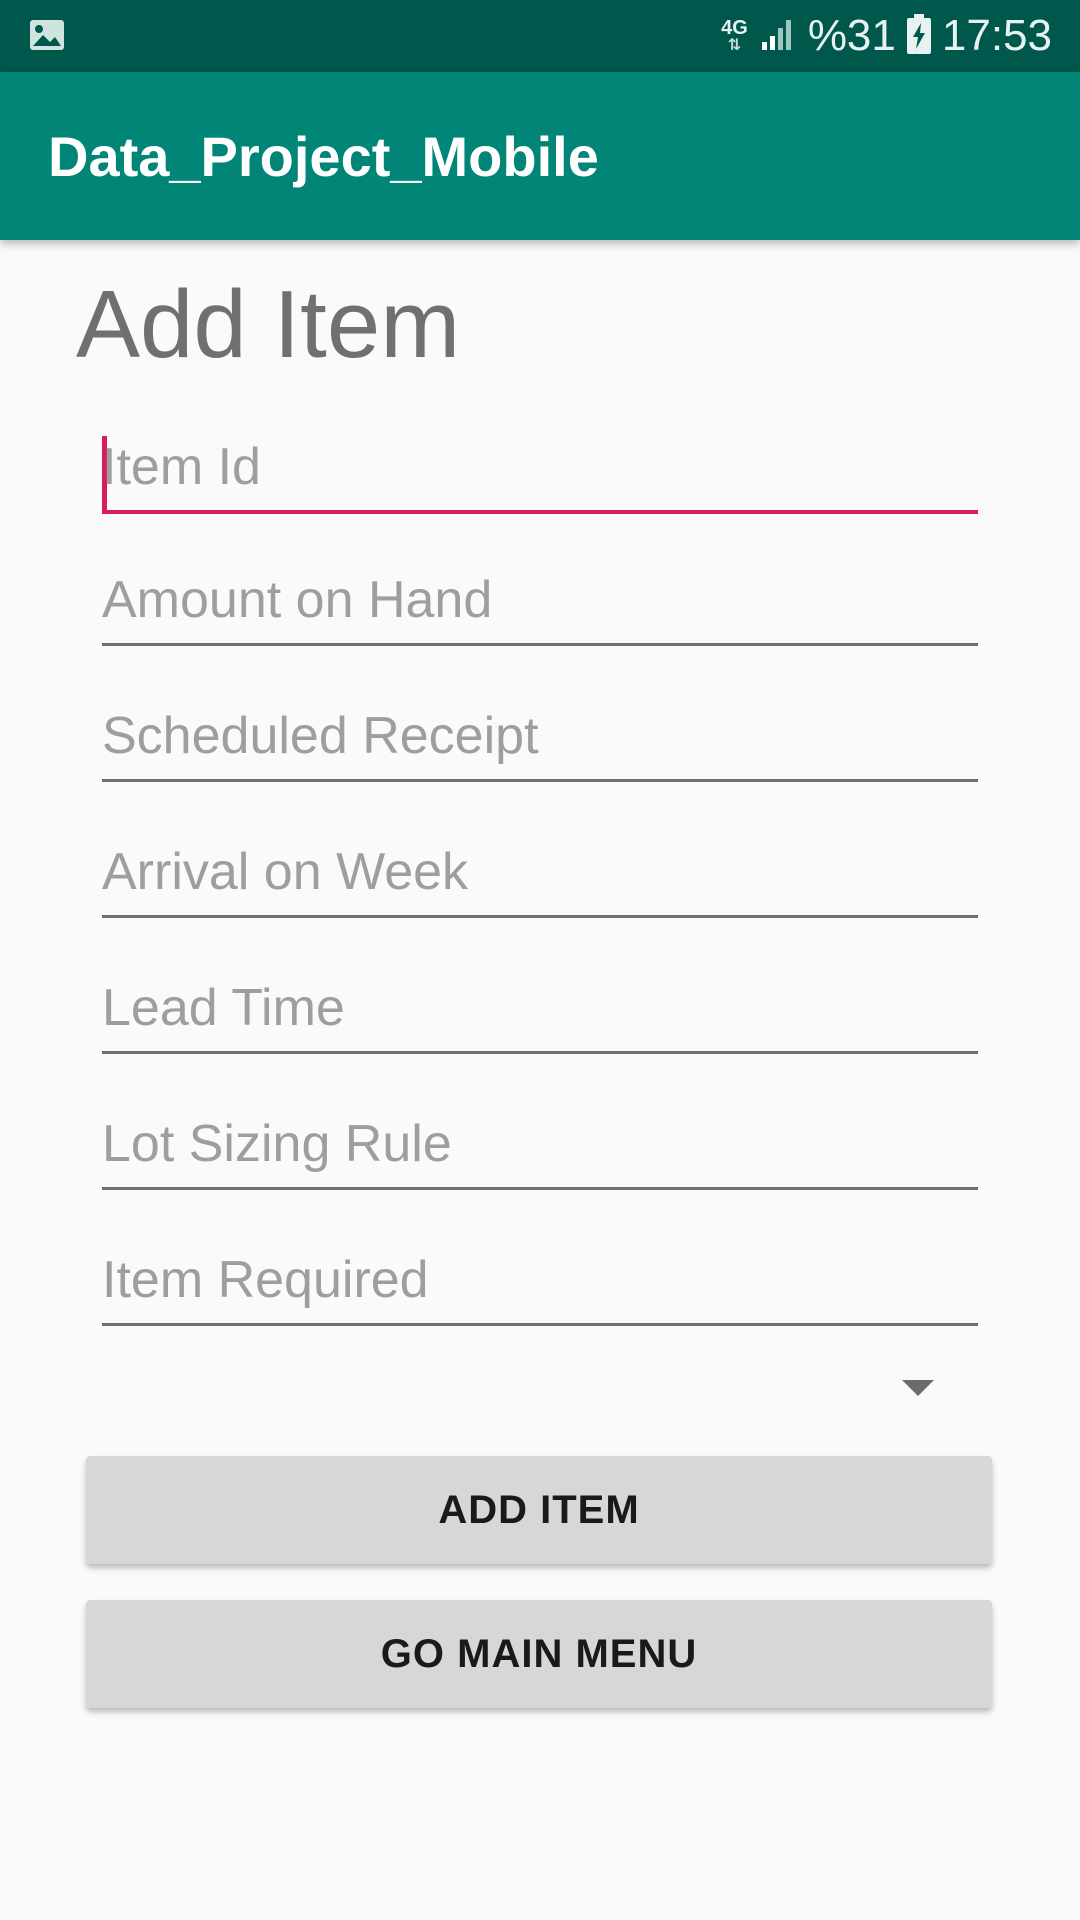 This screenshot has height=1920, width=1080. What do you see at coordinates (918, 1388) in the screenshot?
I see `dropdown-arrow-icon` at bounding box center [918, 1388].